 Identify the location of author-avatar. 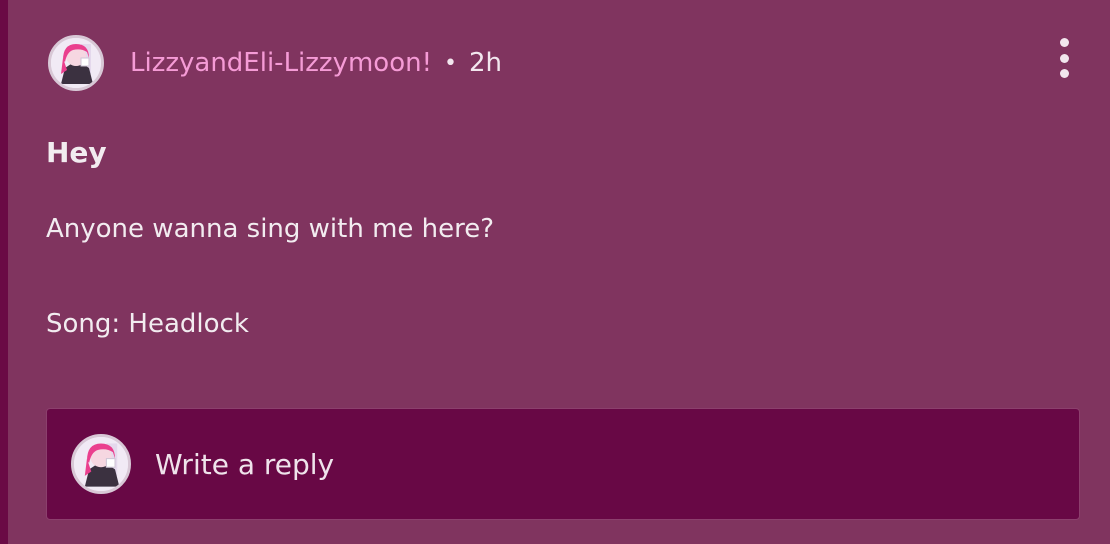
(76, 63).